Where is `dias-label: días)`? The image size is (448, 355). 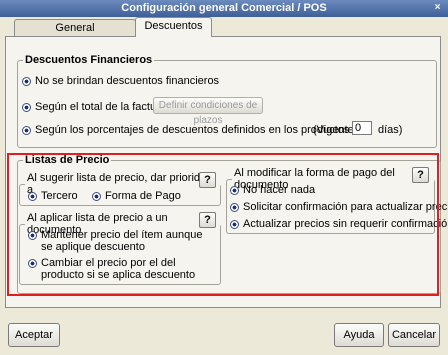 dias-label: días) is located at coordinates (390, 130).